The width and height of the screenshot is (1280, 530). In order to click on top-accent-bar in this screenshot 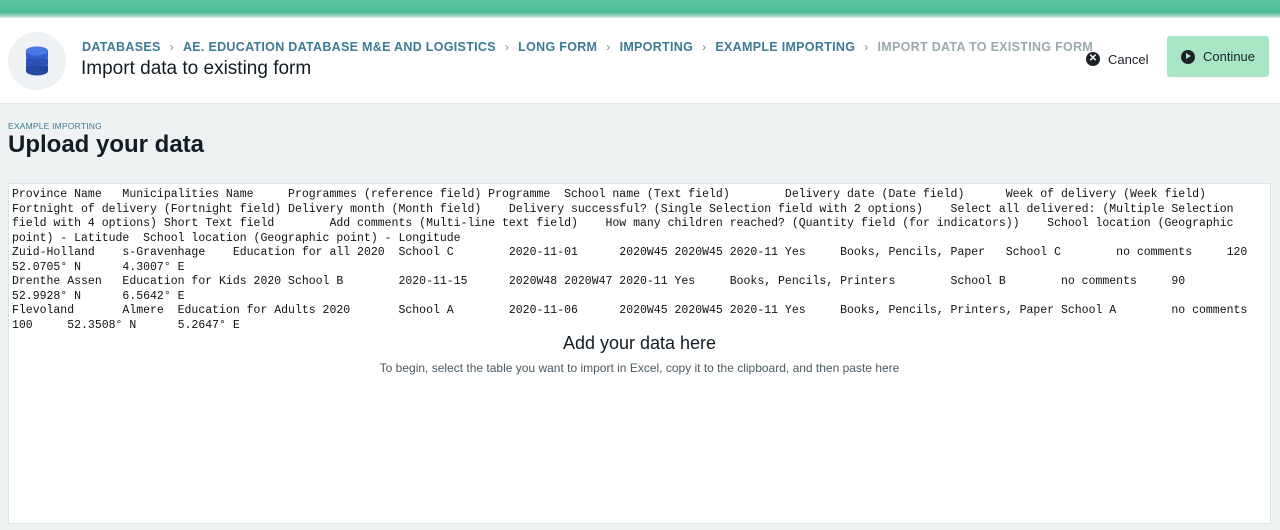, I will do `click(640, 9)`.